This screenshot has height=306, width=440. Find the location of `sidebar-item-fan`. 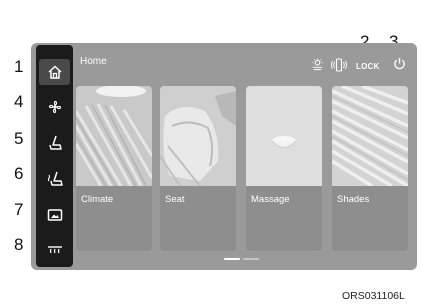

sidebar-item-fan is located at coordinates (54, 107).